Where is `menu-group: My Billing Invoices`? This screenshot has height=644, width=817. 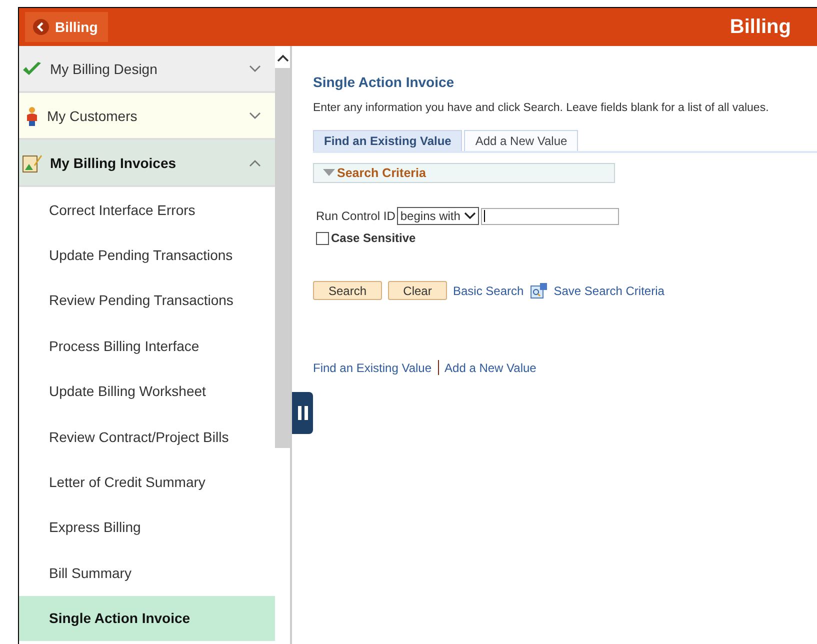 menu-group: My Billing Invoices is located at coordinates (147, 163).